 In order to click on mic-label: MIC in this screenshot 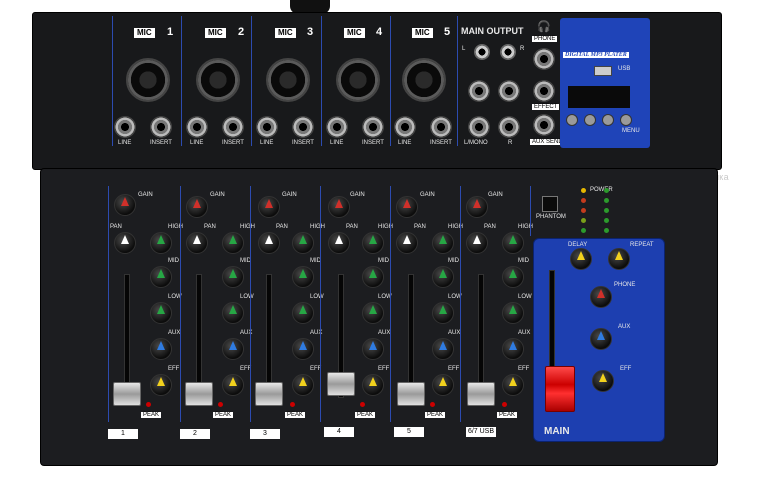, I will do `click(285, 33)`.